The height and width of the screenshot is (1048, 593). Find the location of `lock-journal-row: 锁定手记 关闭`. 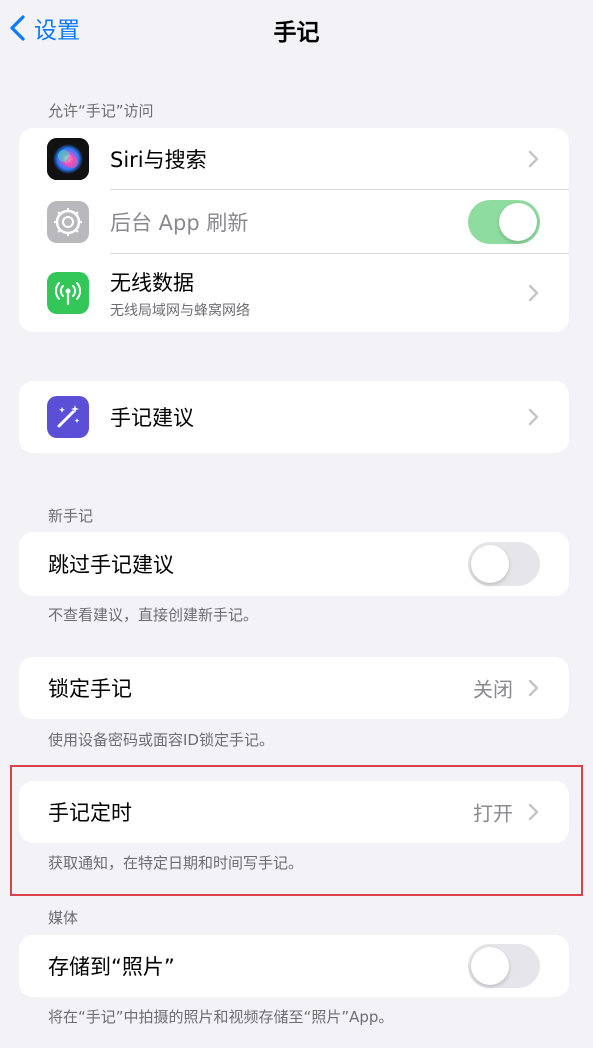

lock-journal-row: 锁定手记 关闭 is located at coordinates (294, 688).